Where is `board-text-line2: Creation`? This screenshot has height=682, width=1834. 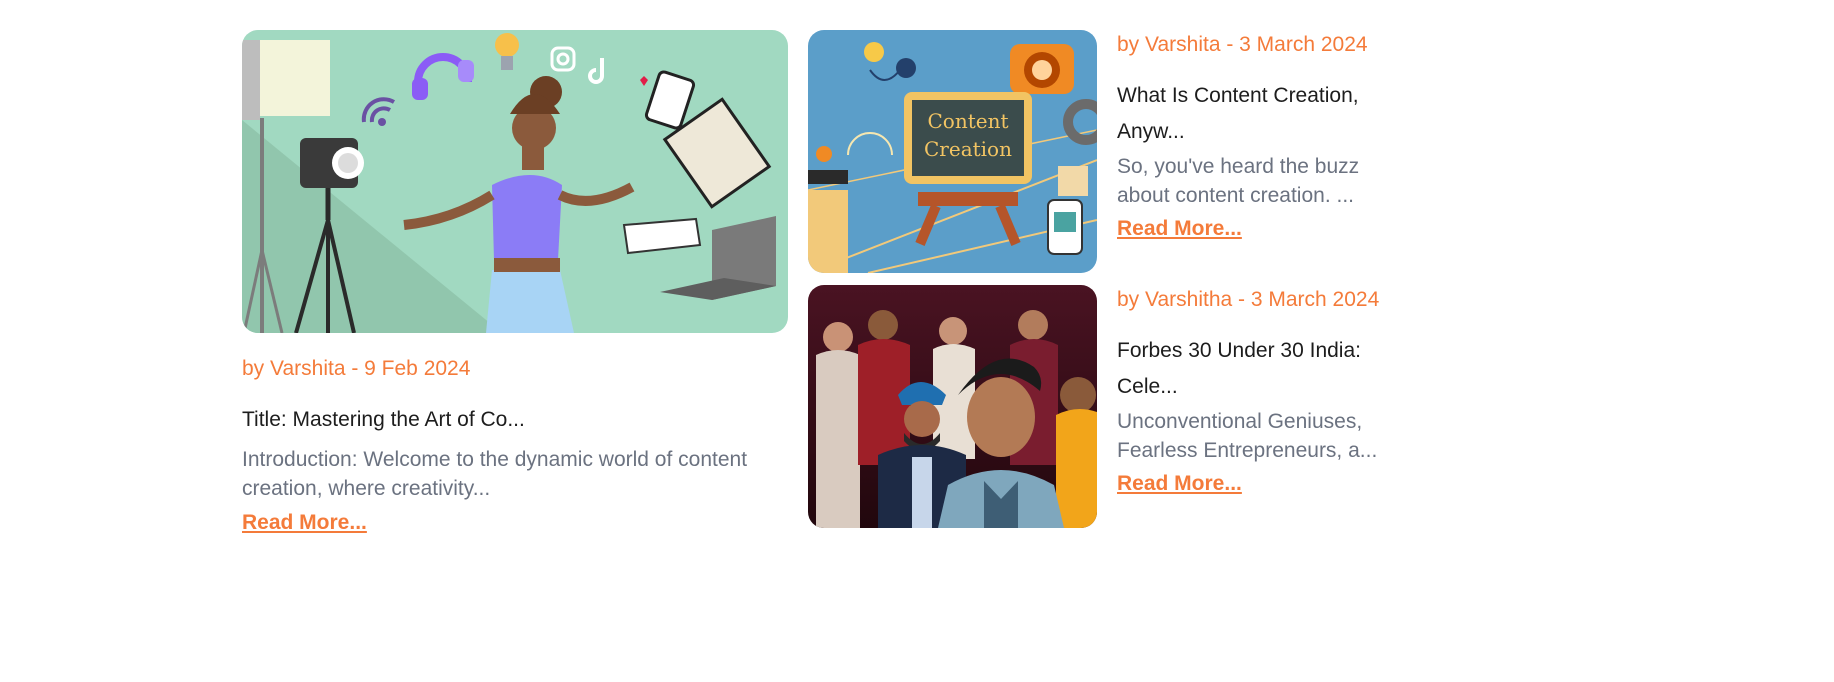
board-text-line2: Creation is located at coordinates (968, 149).